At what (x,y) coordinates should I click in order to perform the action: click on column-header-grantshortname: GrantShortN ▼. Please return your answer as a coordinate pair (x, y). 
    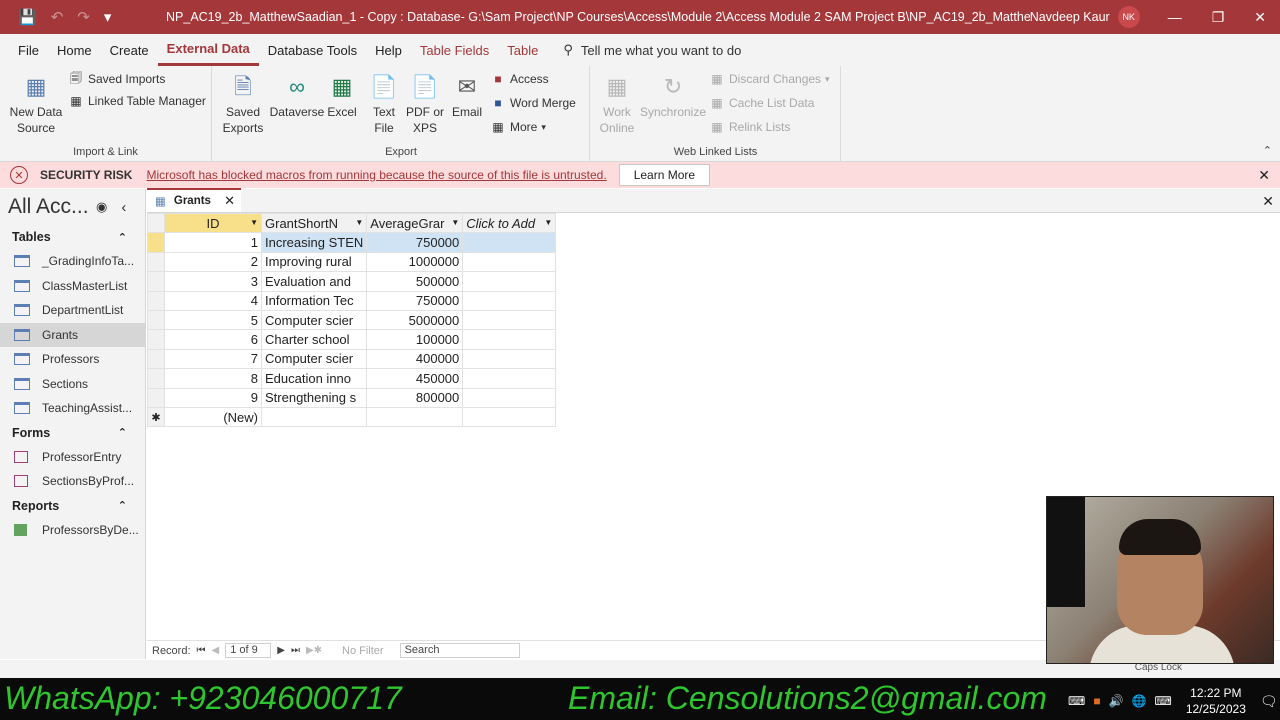
    Looking at the image, I should click on (314, 223).